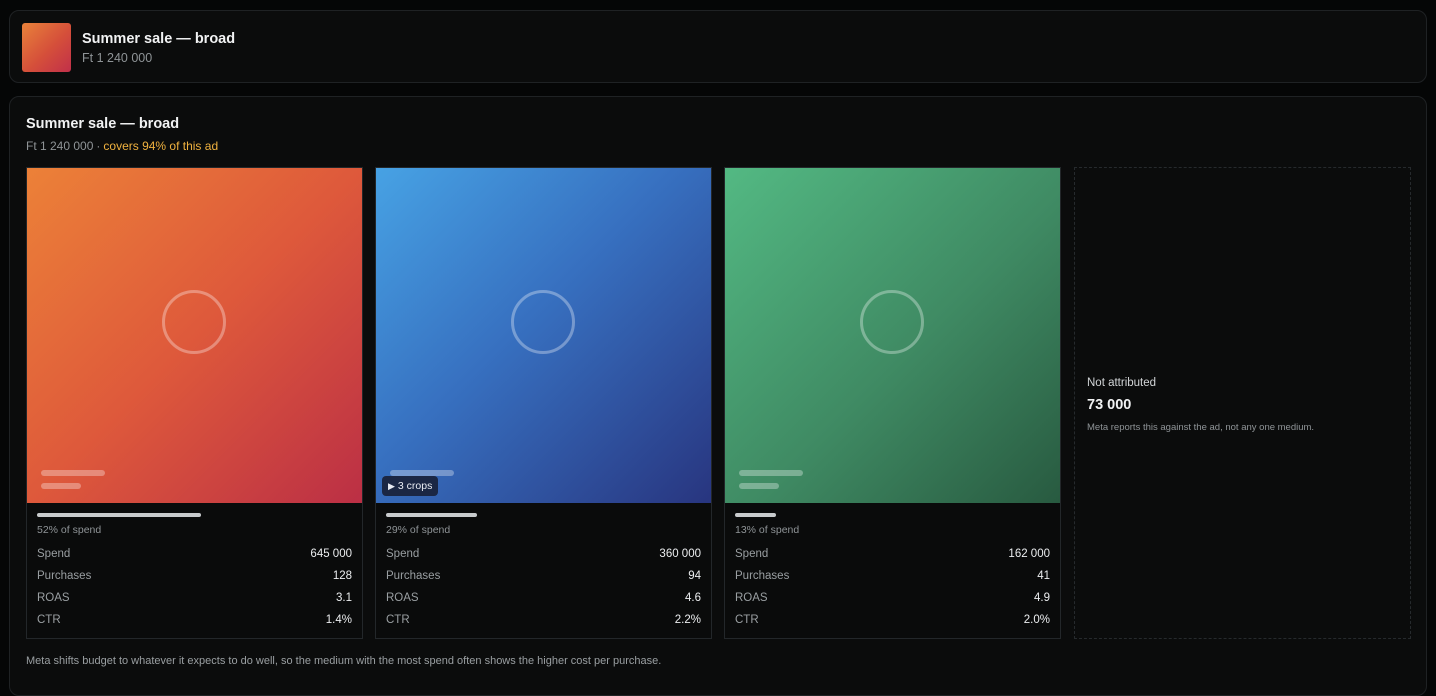 The image size is (1436, 696). I want to click on stat-value: 2.0%, so click(1036, 620).